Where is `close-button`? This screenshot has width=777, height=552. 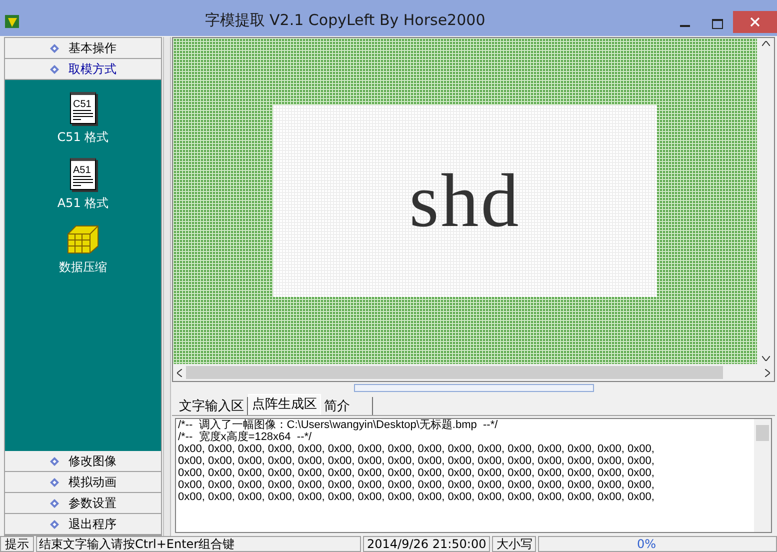
close-button is located at coordinates (755, 22).